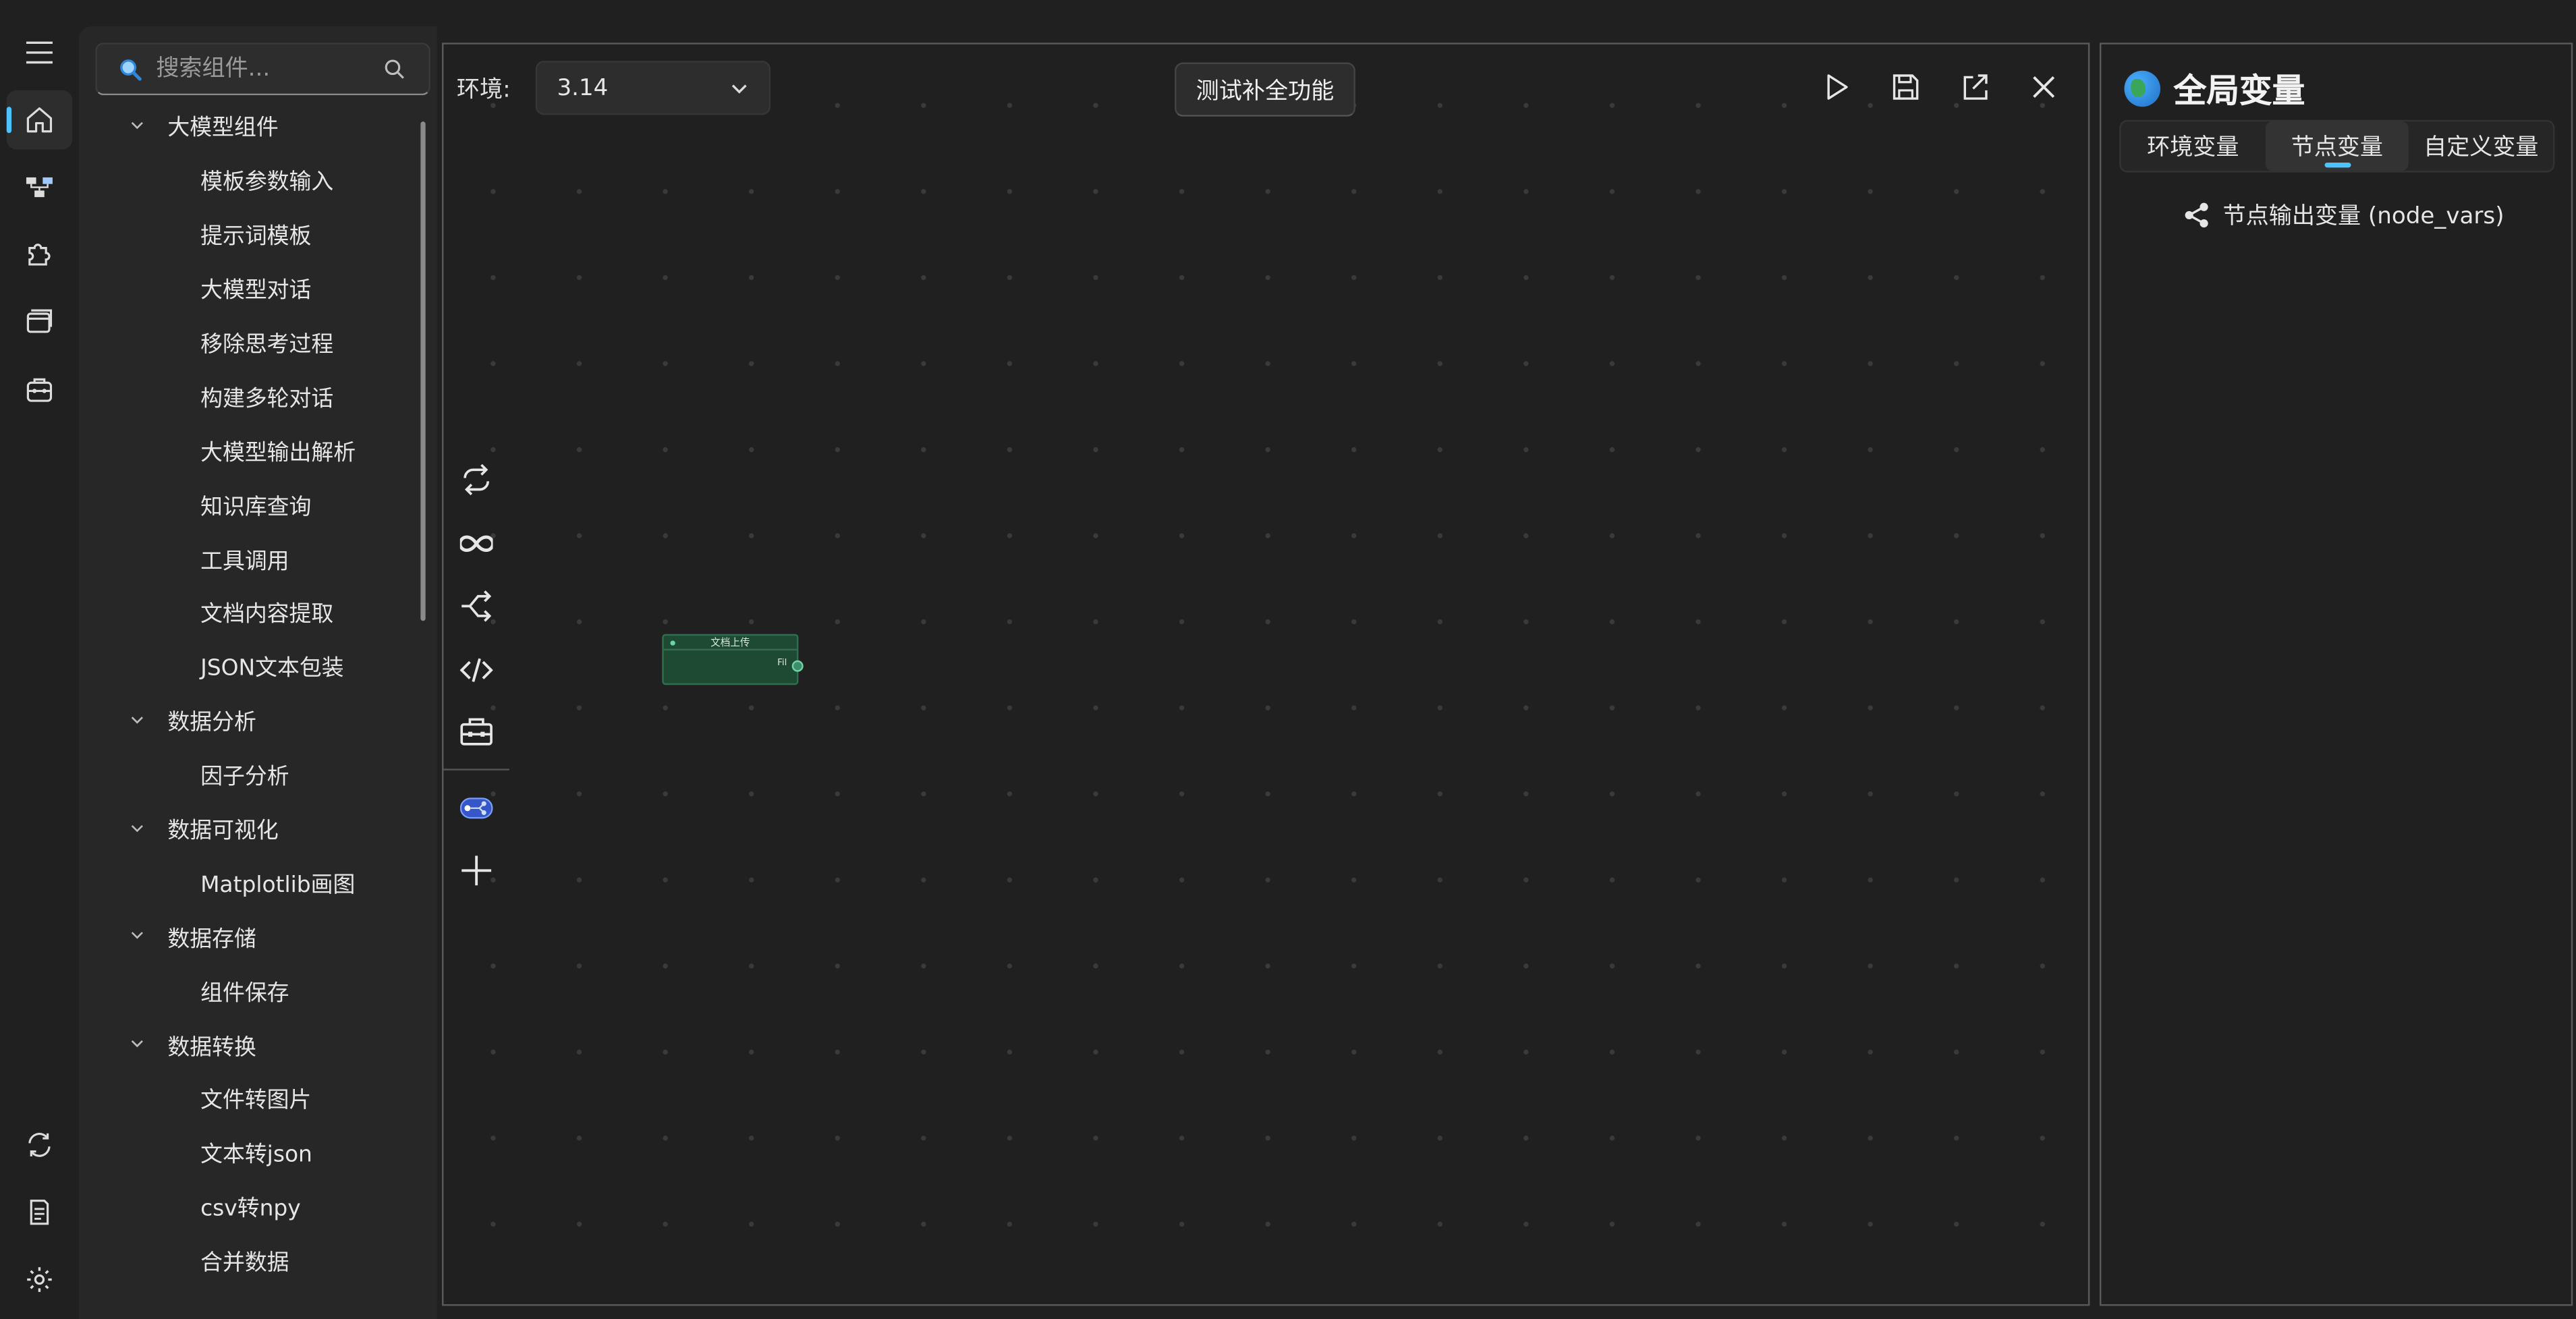  What do you see at coordinates (583, 87) in the screenshot?
I see `env-select-value: 3.14` at bounding box center [583, 87].